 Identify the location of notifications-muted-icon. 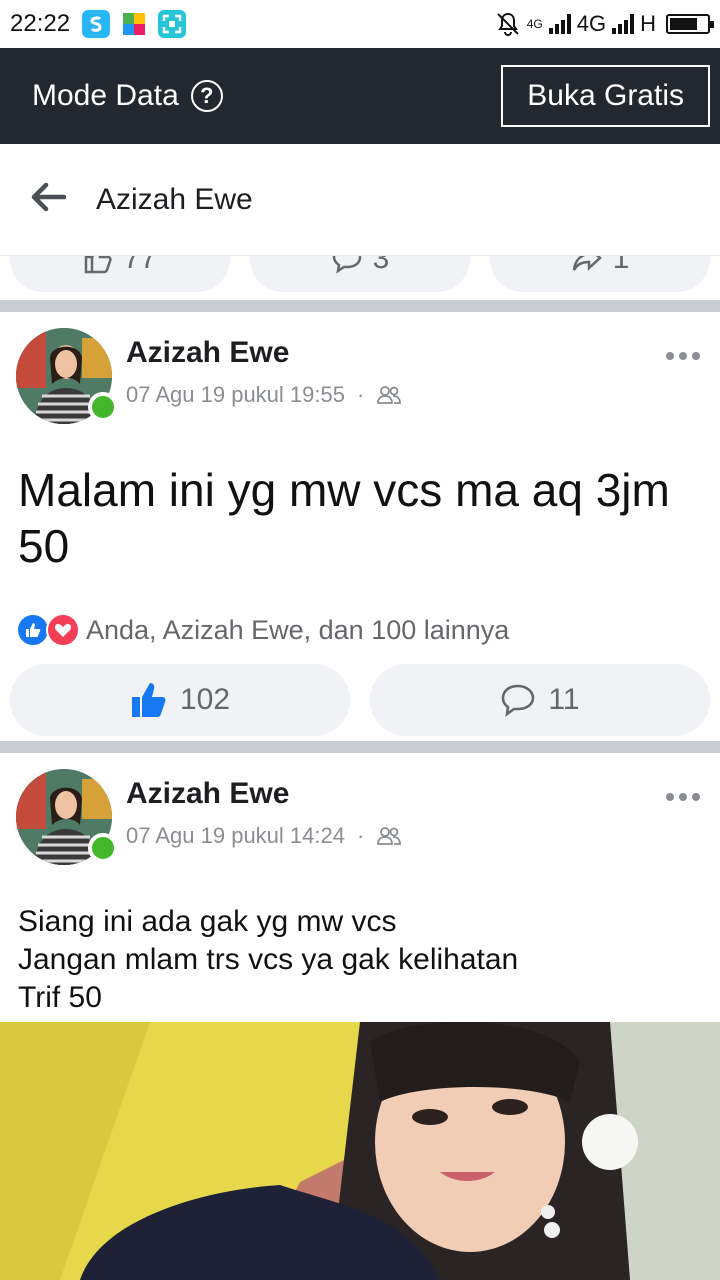
(508, 24).